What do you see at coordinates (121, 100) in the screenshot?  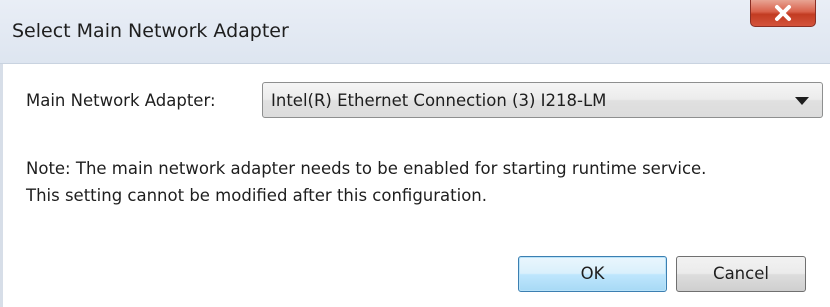 I see `adapter-label: Main Network Adapter:` at bounding box center [121, 100].